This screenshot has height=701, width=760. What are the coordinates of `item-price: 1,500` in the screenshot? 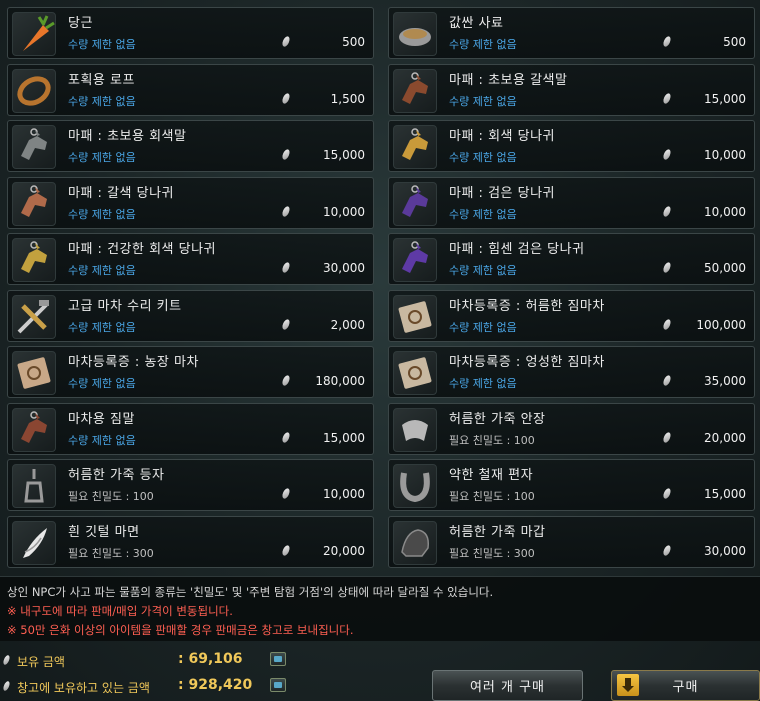 It's located at (347, 99).